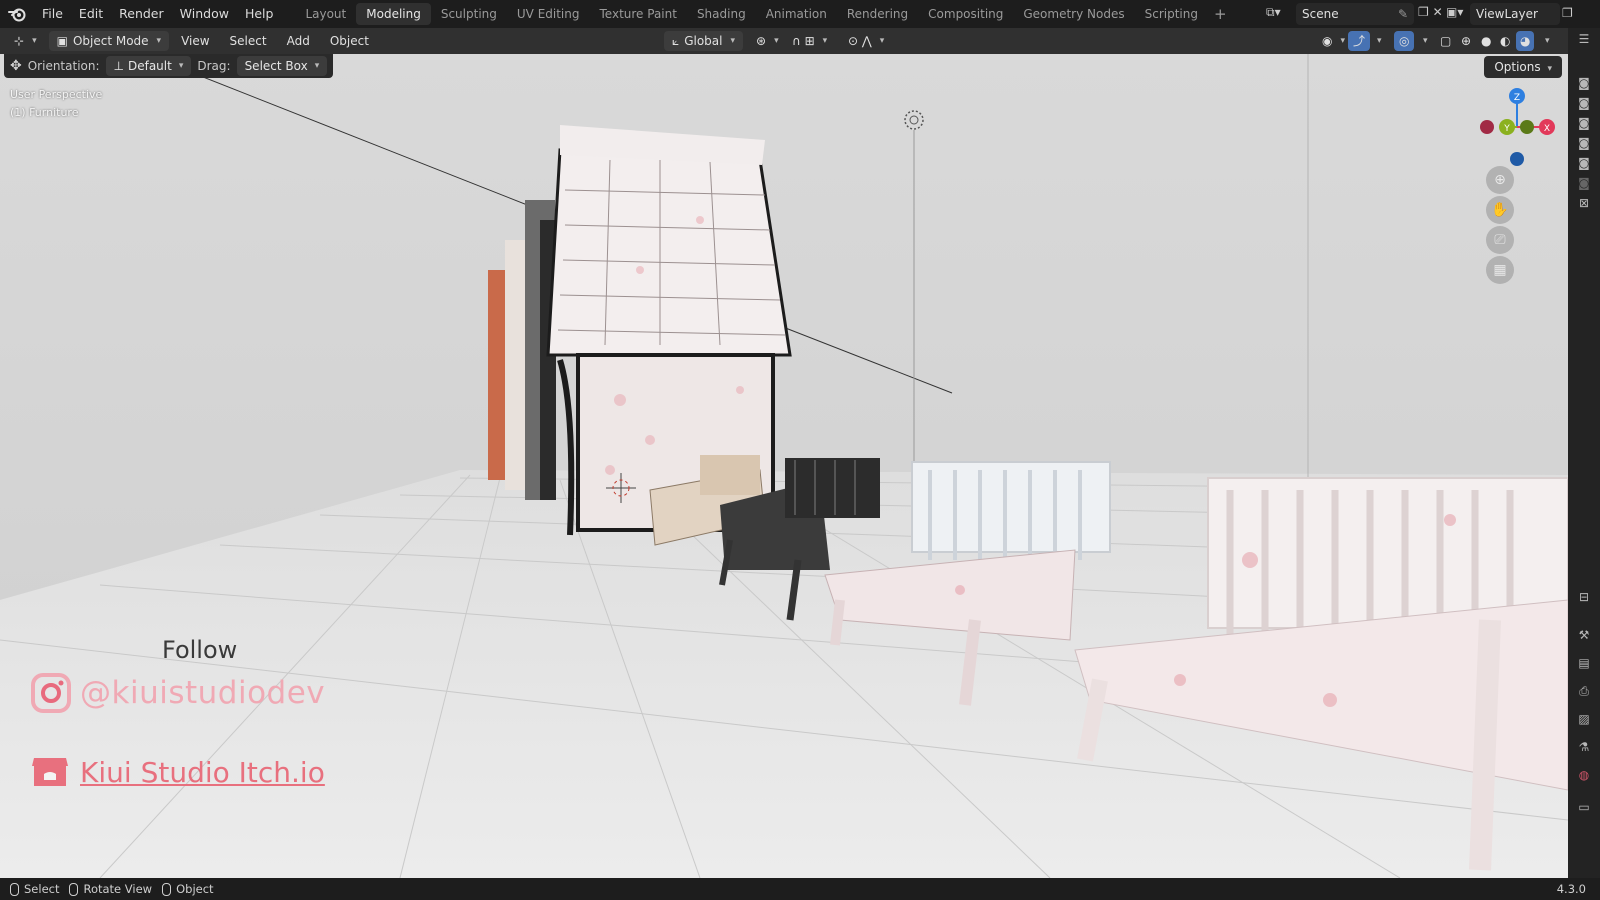 The height and width of the screenshot is (900, 1600). I want to click on zoom-icon: ⊕, so click(1500, 180).